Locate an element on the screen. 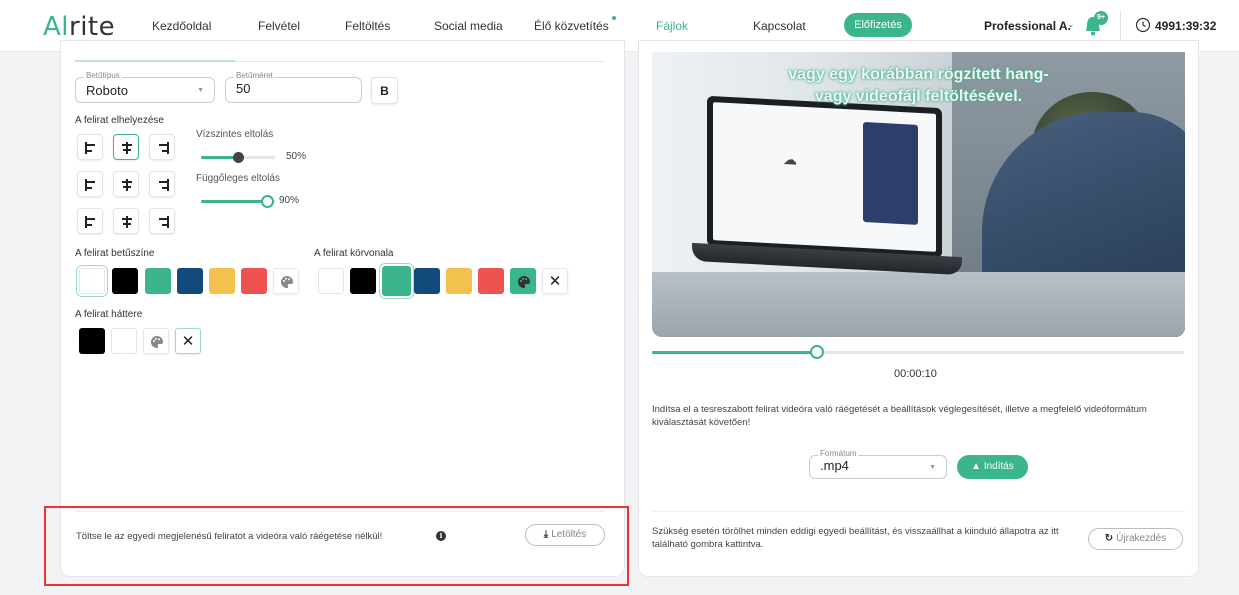 This screenshot has height=595, width=1239. font-color-palette-button is located at coordinates (286, 281).